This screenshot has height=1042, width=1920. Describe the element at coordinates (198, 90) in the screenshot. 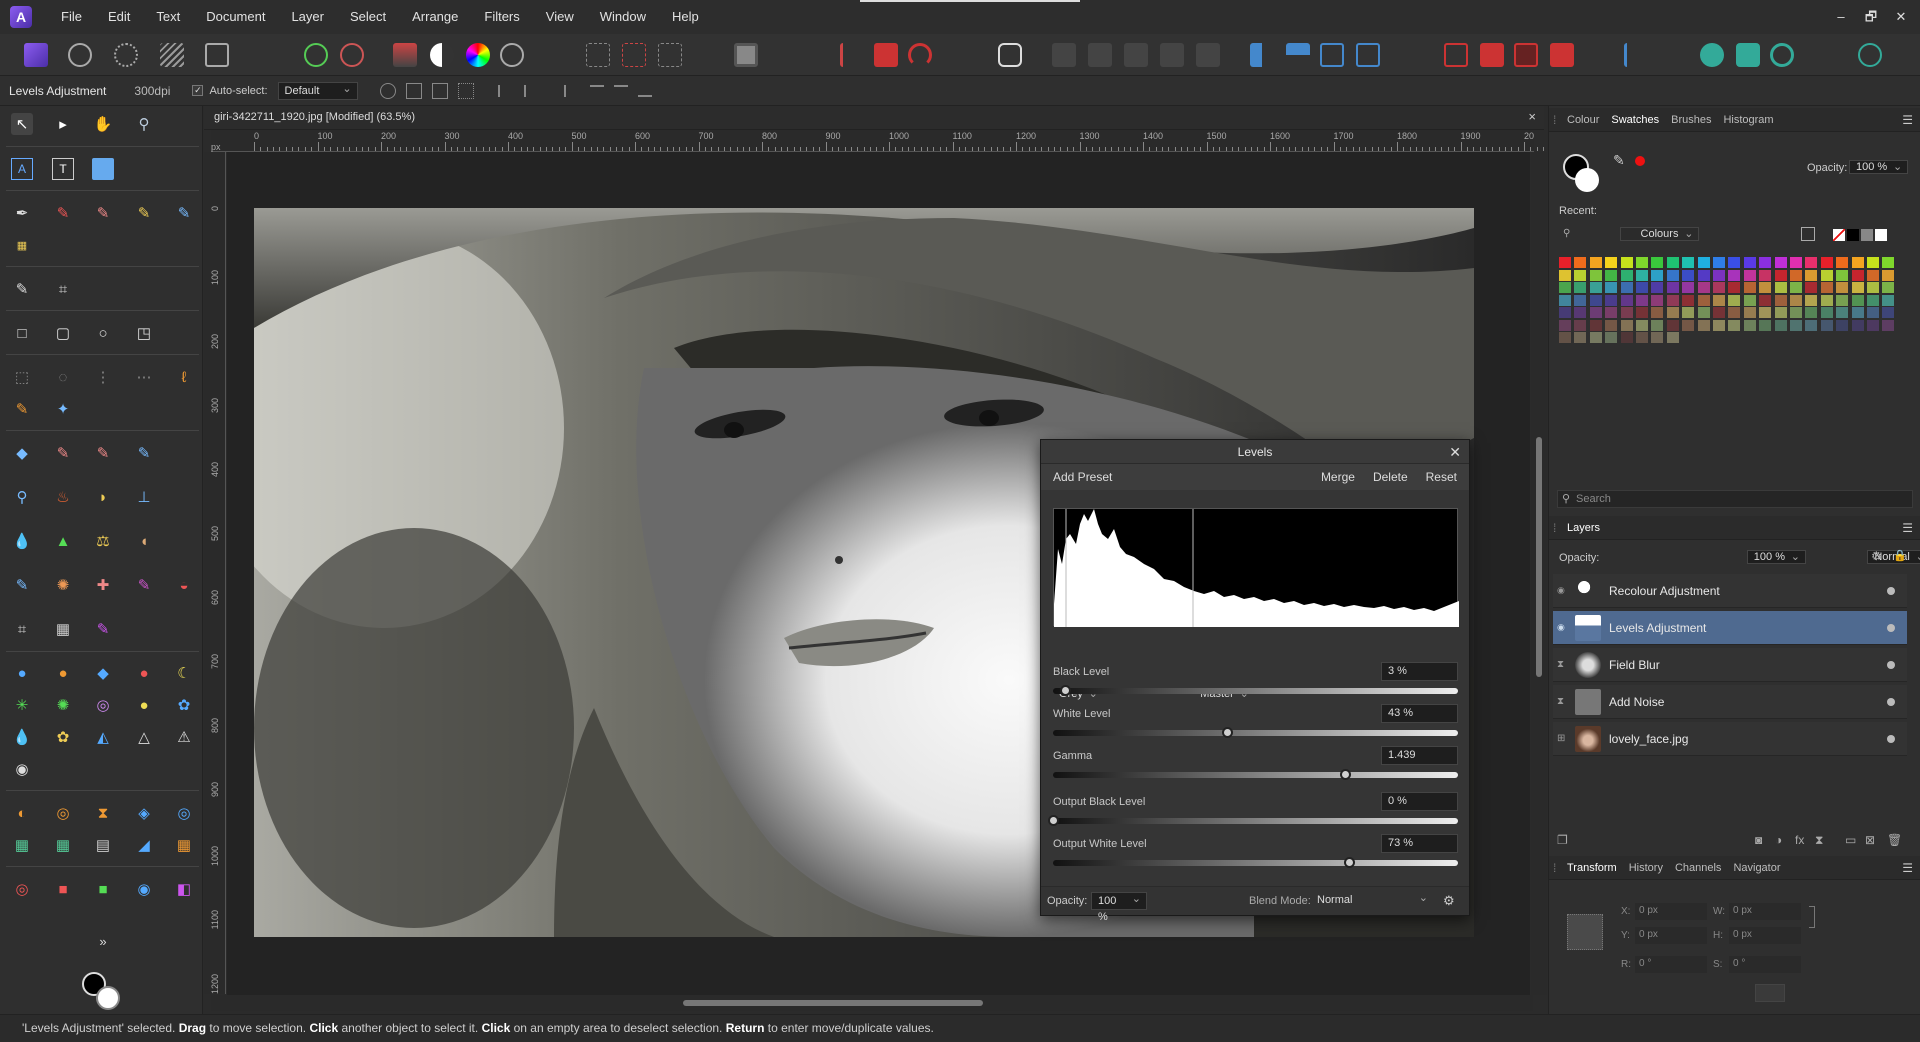

I see `auto-select-checkbox: ✓` at that location.